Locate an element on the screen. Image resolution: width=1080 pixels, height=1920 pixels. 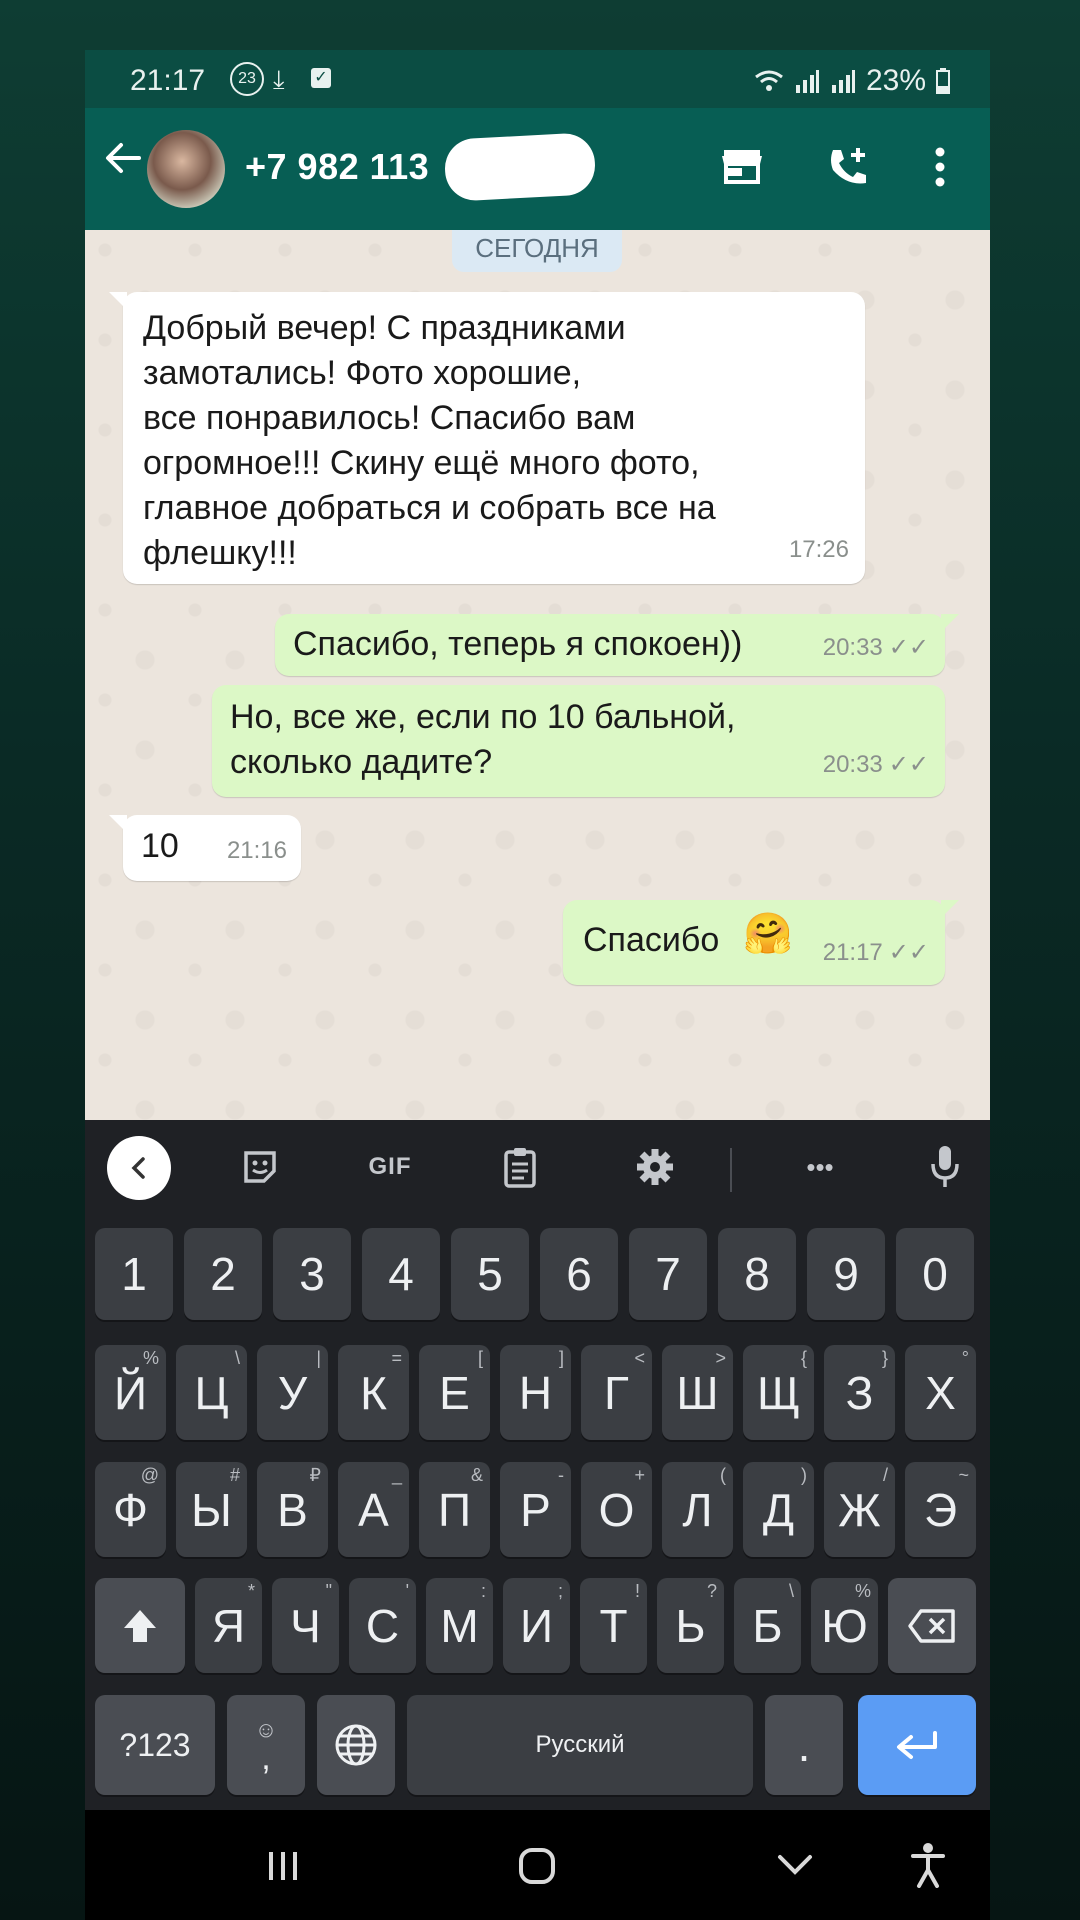
key-label: Р is located at coordinates (535, 1509).